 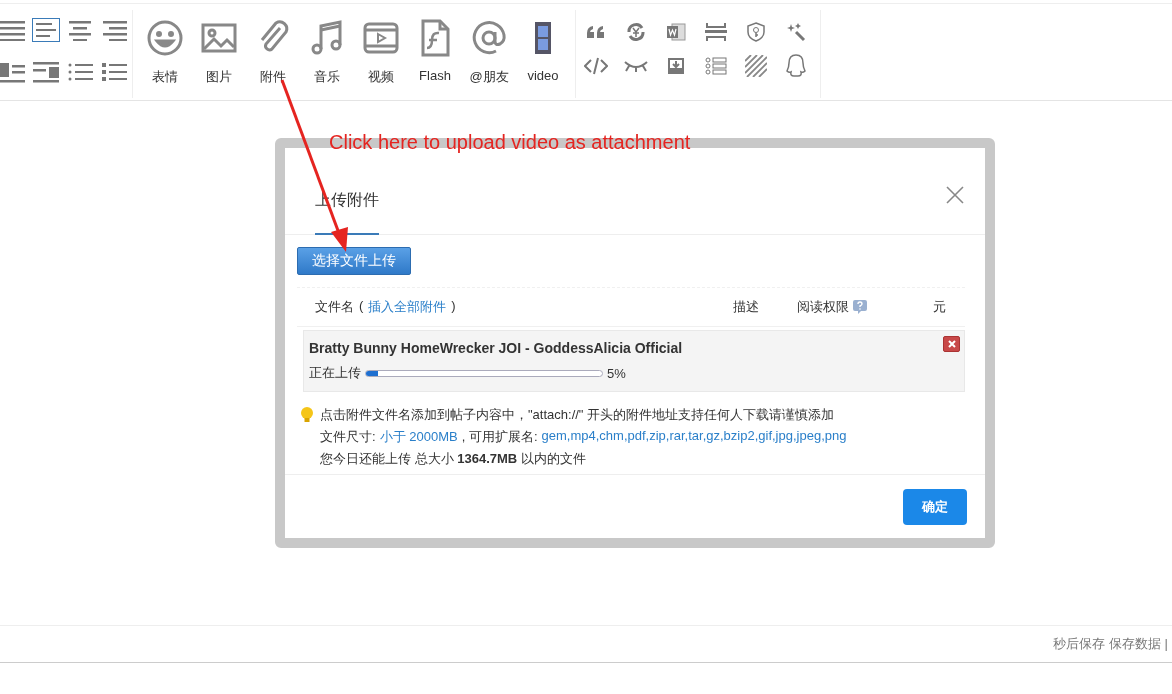 I want to click on file-name: Bratty Bunny HomeWrecker JOI - GoddessAlicia Official, so click(x=496, y=348).